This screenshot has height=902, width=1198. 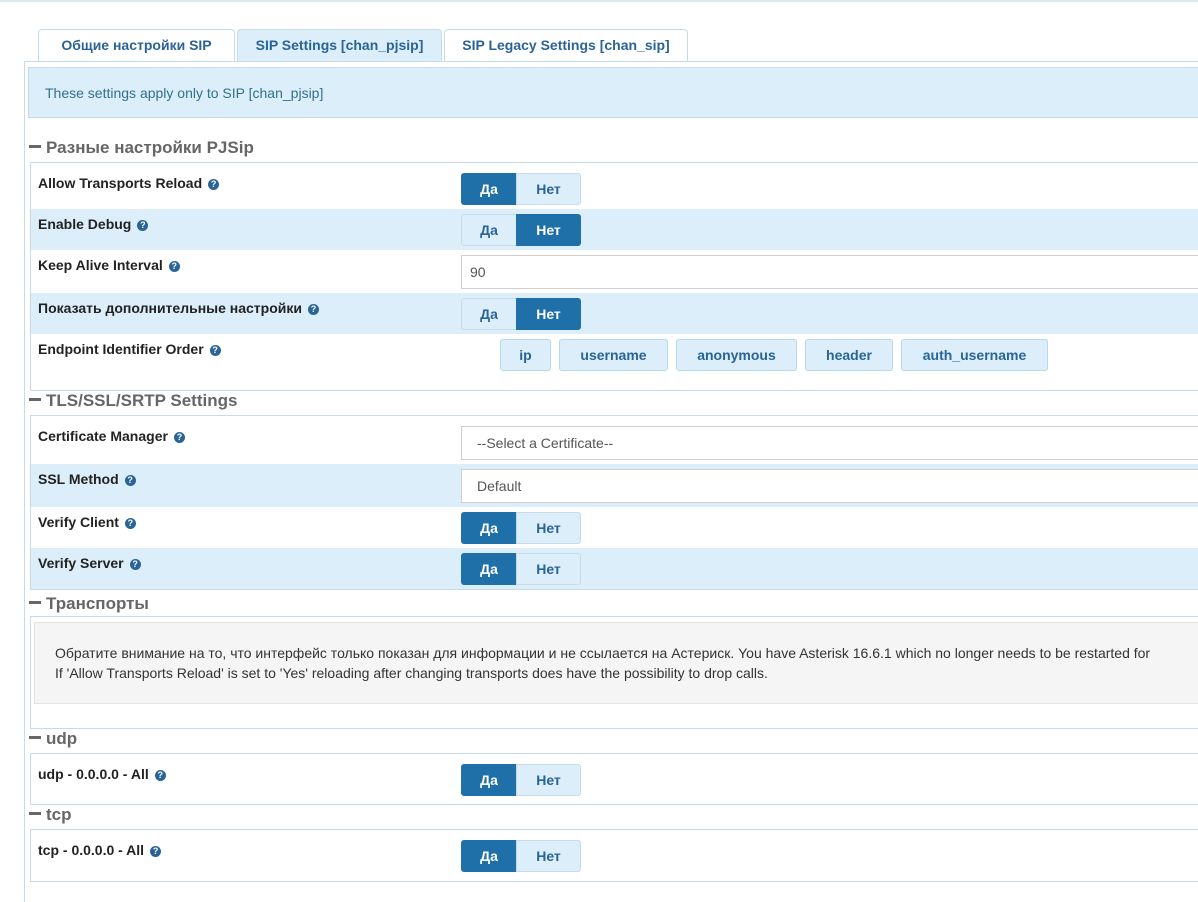 What do you see at coordinates (548, 314) in the screenshot?
I see `show-advanced-no: Нет` at bounding box center [548, 314].